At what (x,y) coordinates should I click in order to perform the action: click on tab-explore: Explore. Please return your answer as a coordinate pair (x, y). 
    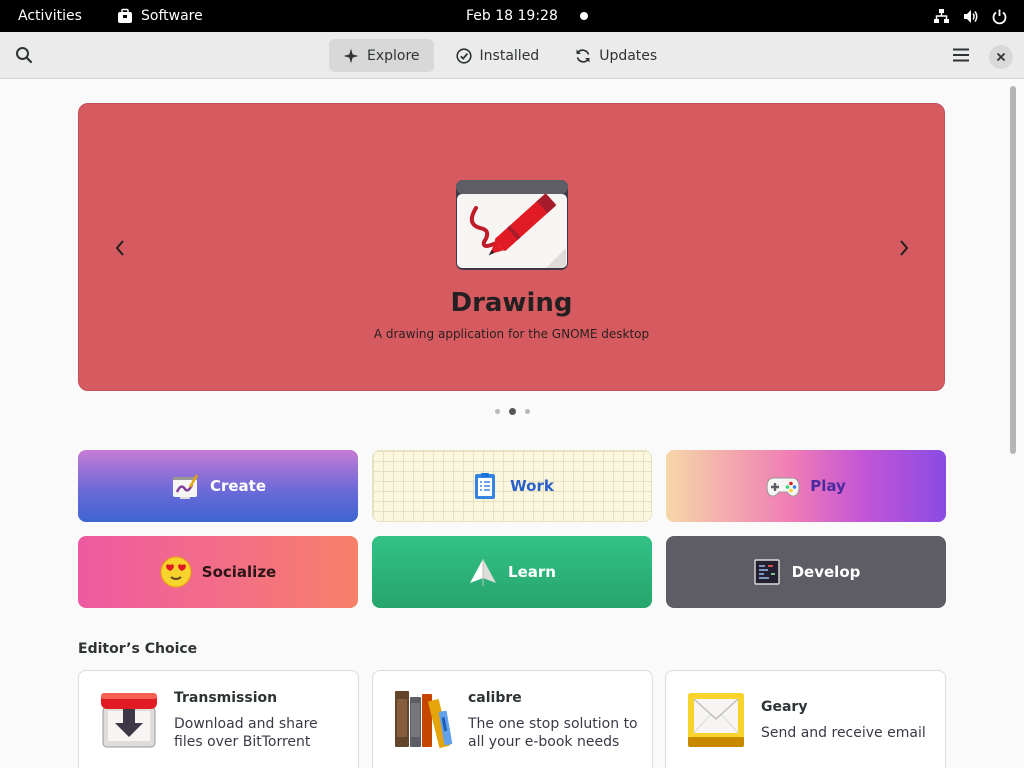
    Looking at the image, I should click on (381, 55).